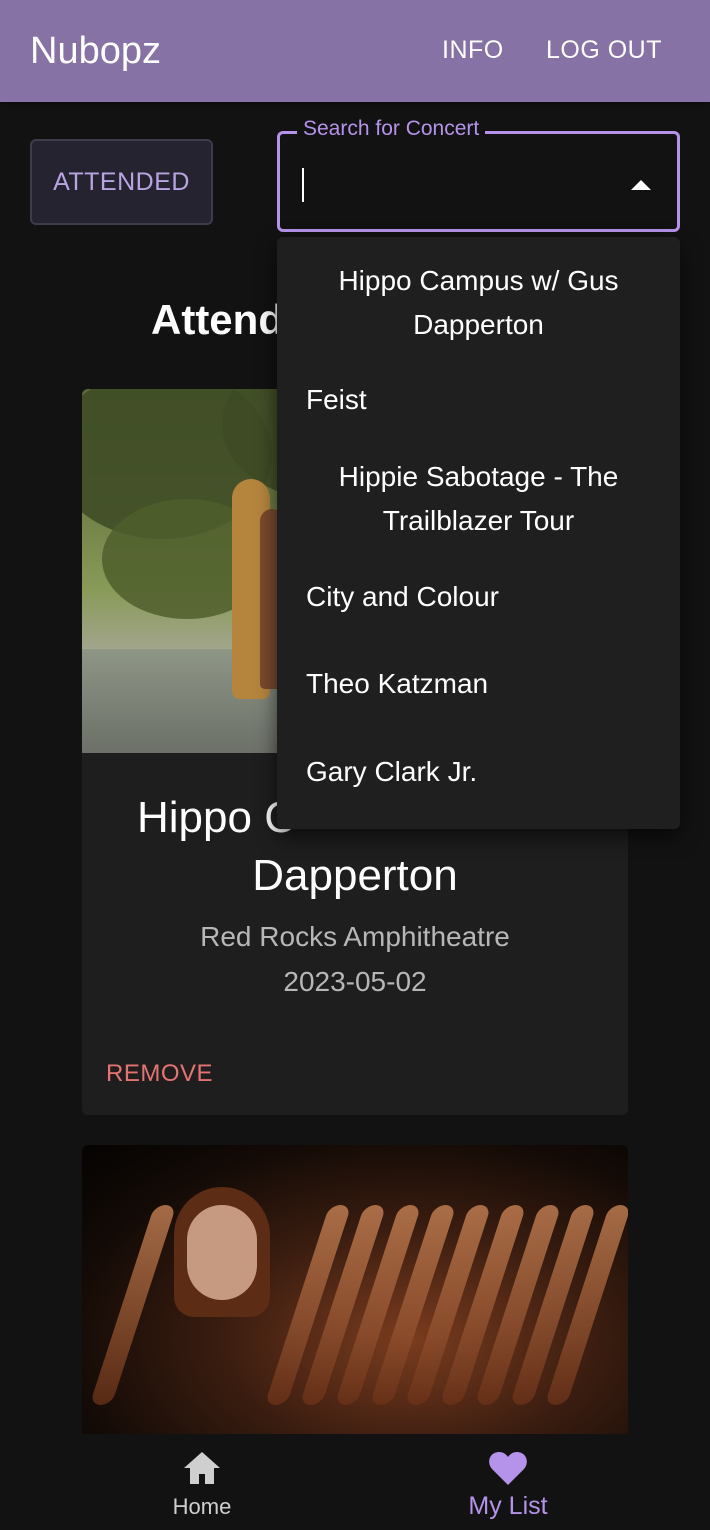 Image resolution: width=710 pixels, height=1530 pixels. I want to click on nav-my-list: My List, so click(508, 1482).